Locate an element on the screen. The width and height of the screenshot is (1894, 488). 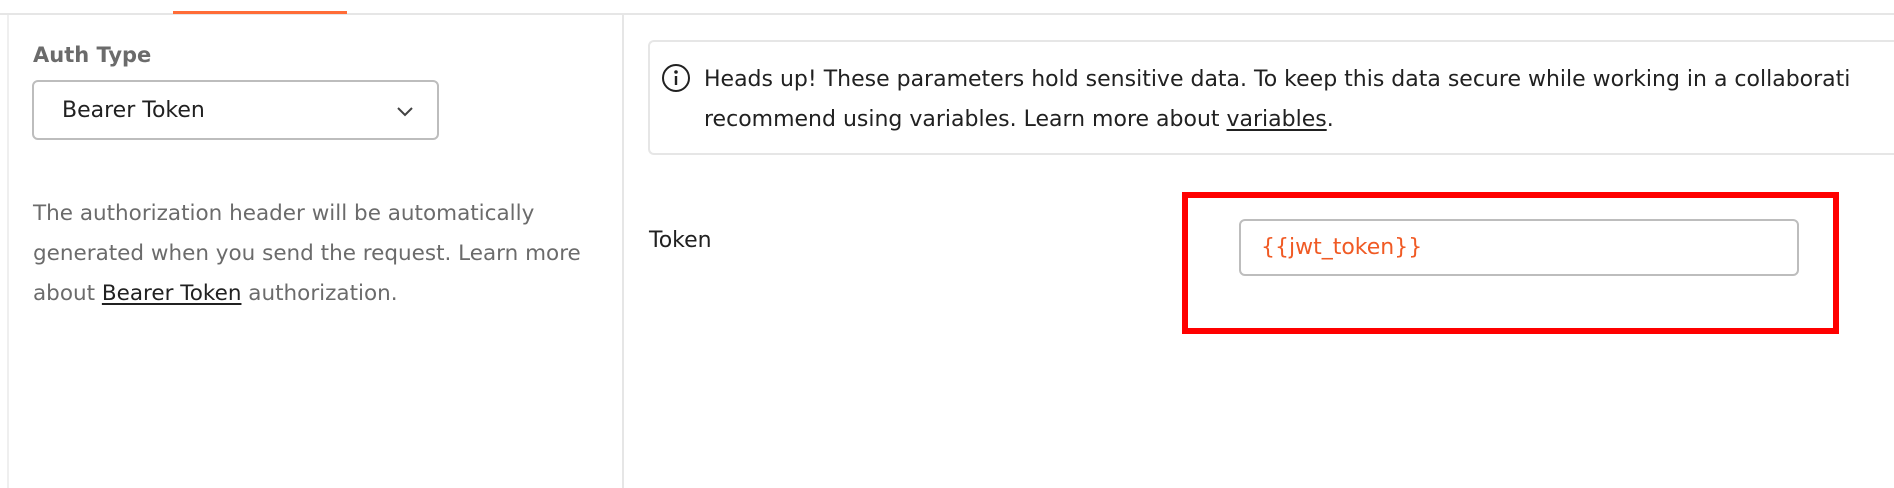
panel-divider is located at coordinates (623, 251).